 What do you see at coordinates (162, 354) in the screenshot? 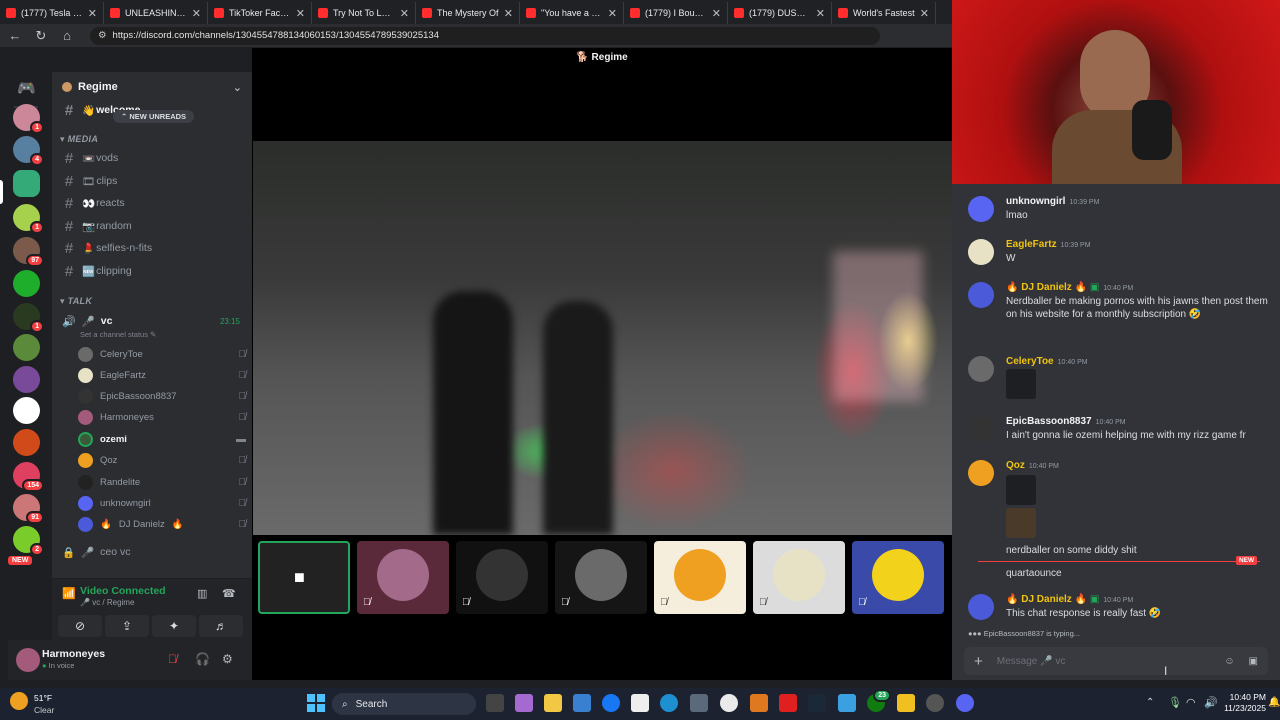
I see `voice-user: CeleryToe 🎙̸` at bounding box center [162, 354].